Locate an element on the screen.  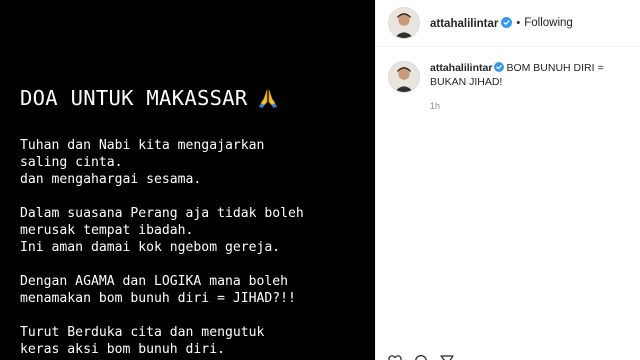
post-line: merusak tempat ibadah. is located at coordinates (107, 230).